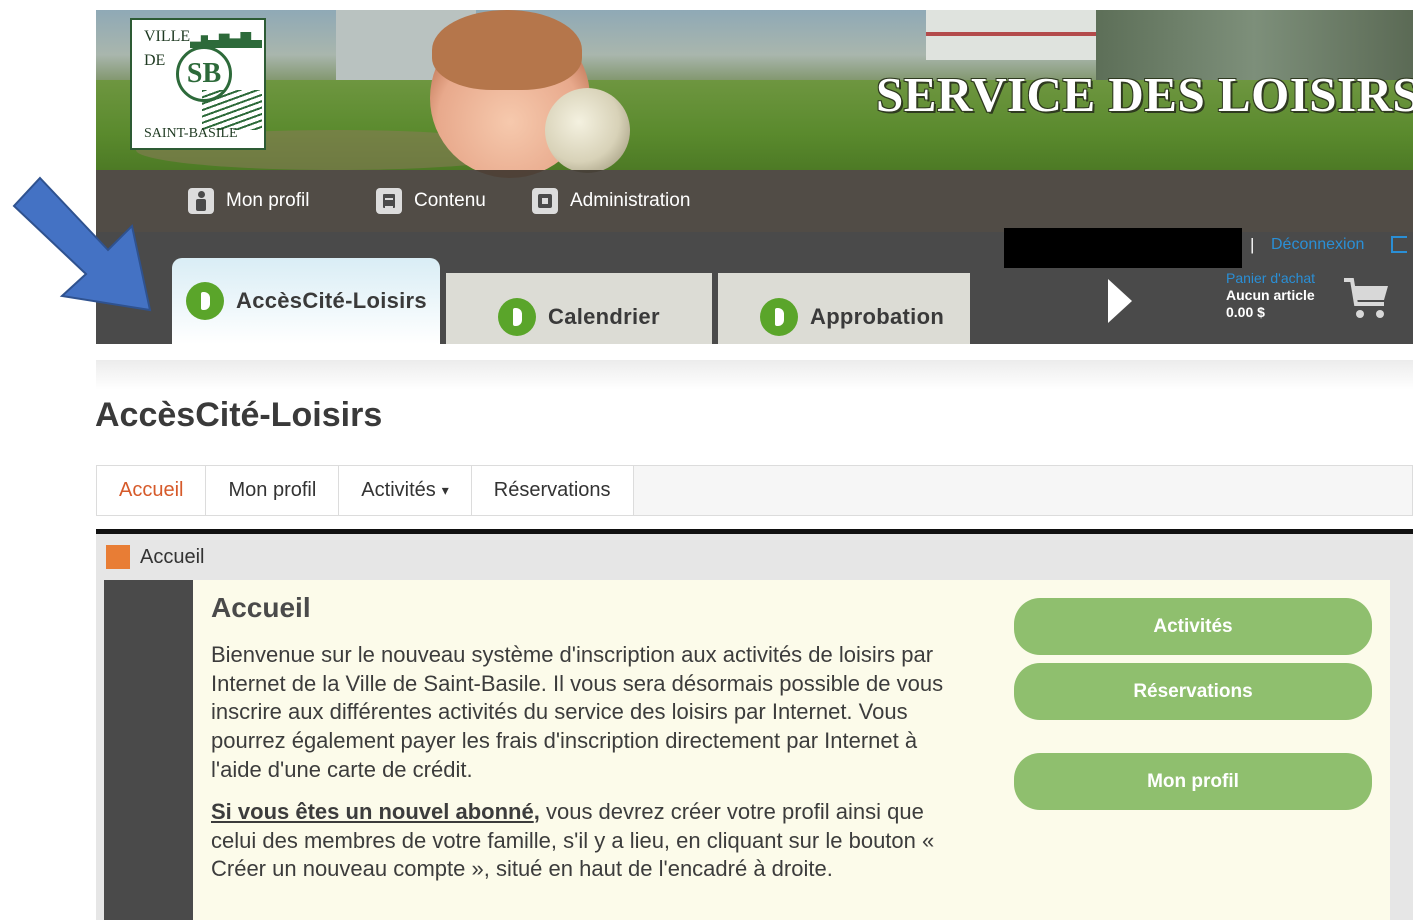 The image size is (1413, 920). Describe the element at coordinates (754, 375) in the screenshot. I see `section-divider` at that location.